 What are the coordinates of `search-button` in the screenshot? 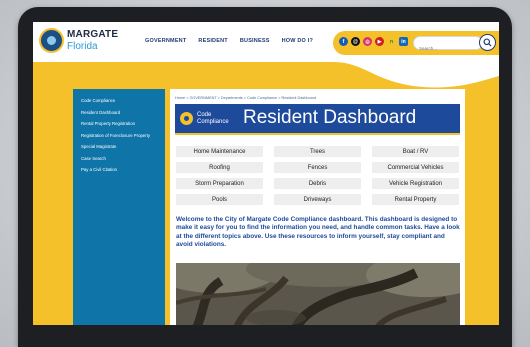 It's located at (487, 42).